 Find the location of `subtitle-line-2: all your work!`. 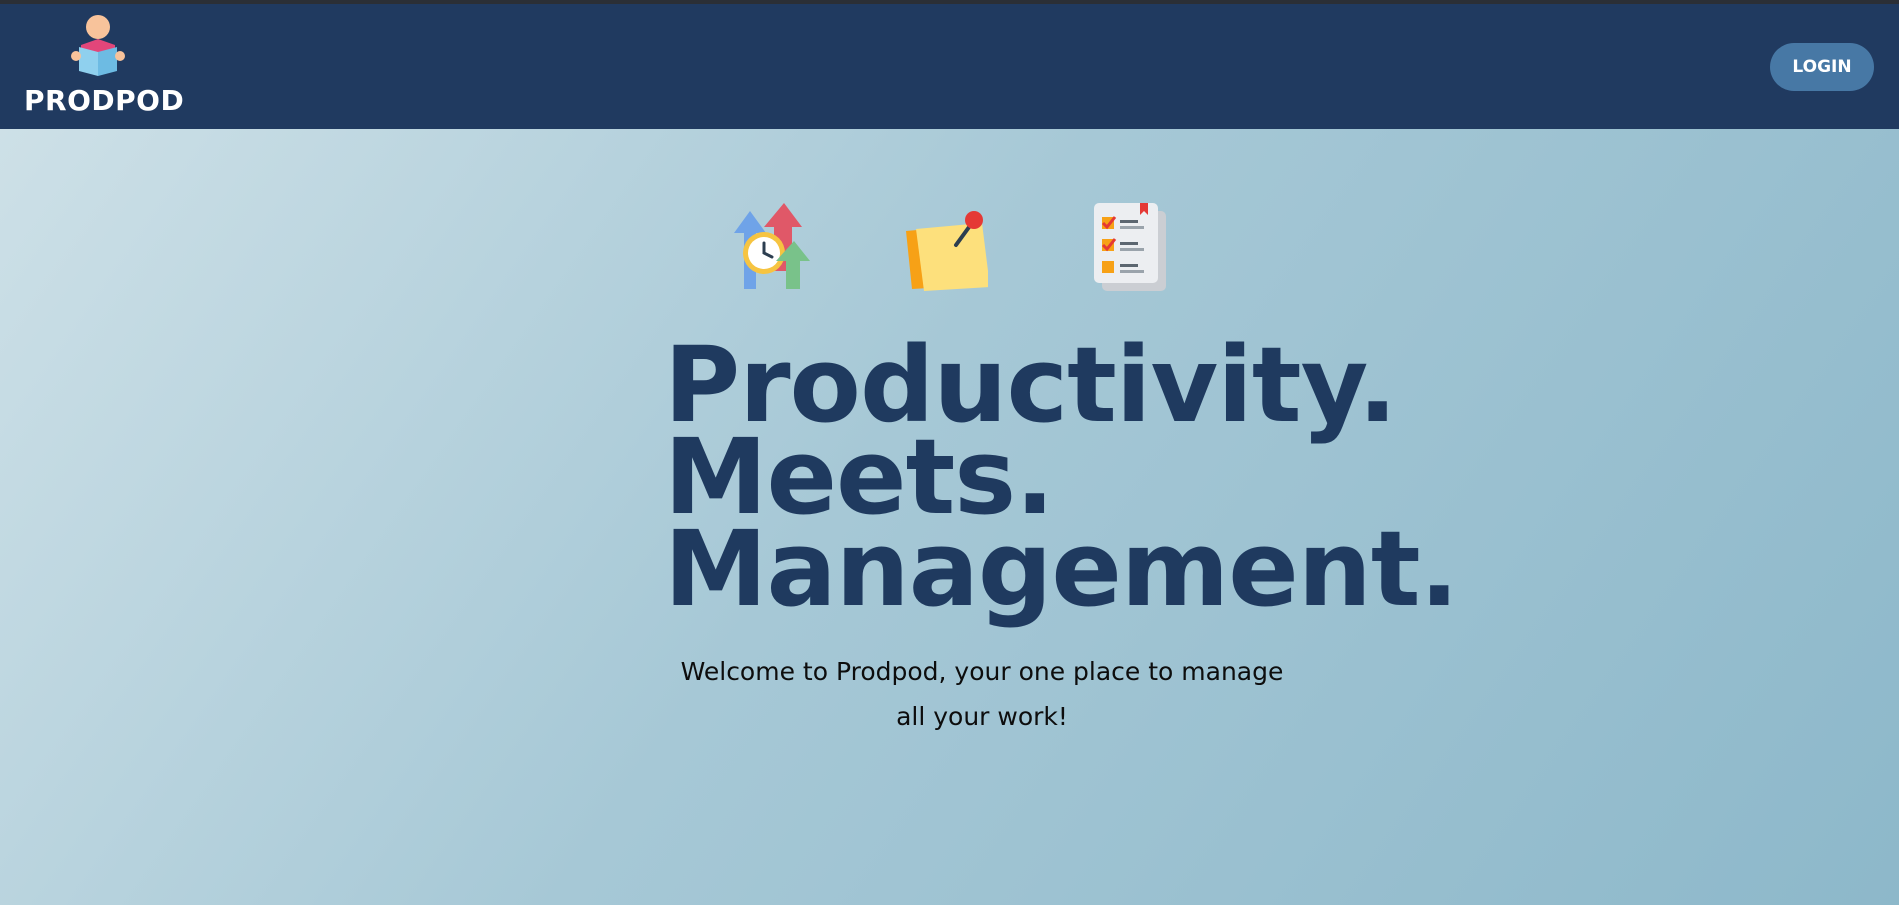

subtitle-line-2: all your work! is located at coordinates (982, 716).